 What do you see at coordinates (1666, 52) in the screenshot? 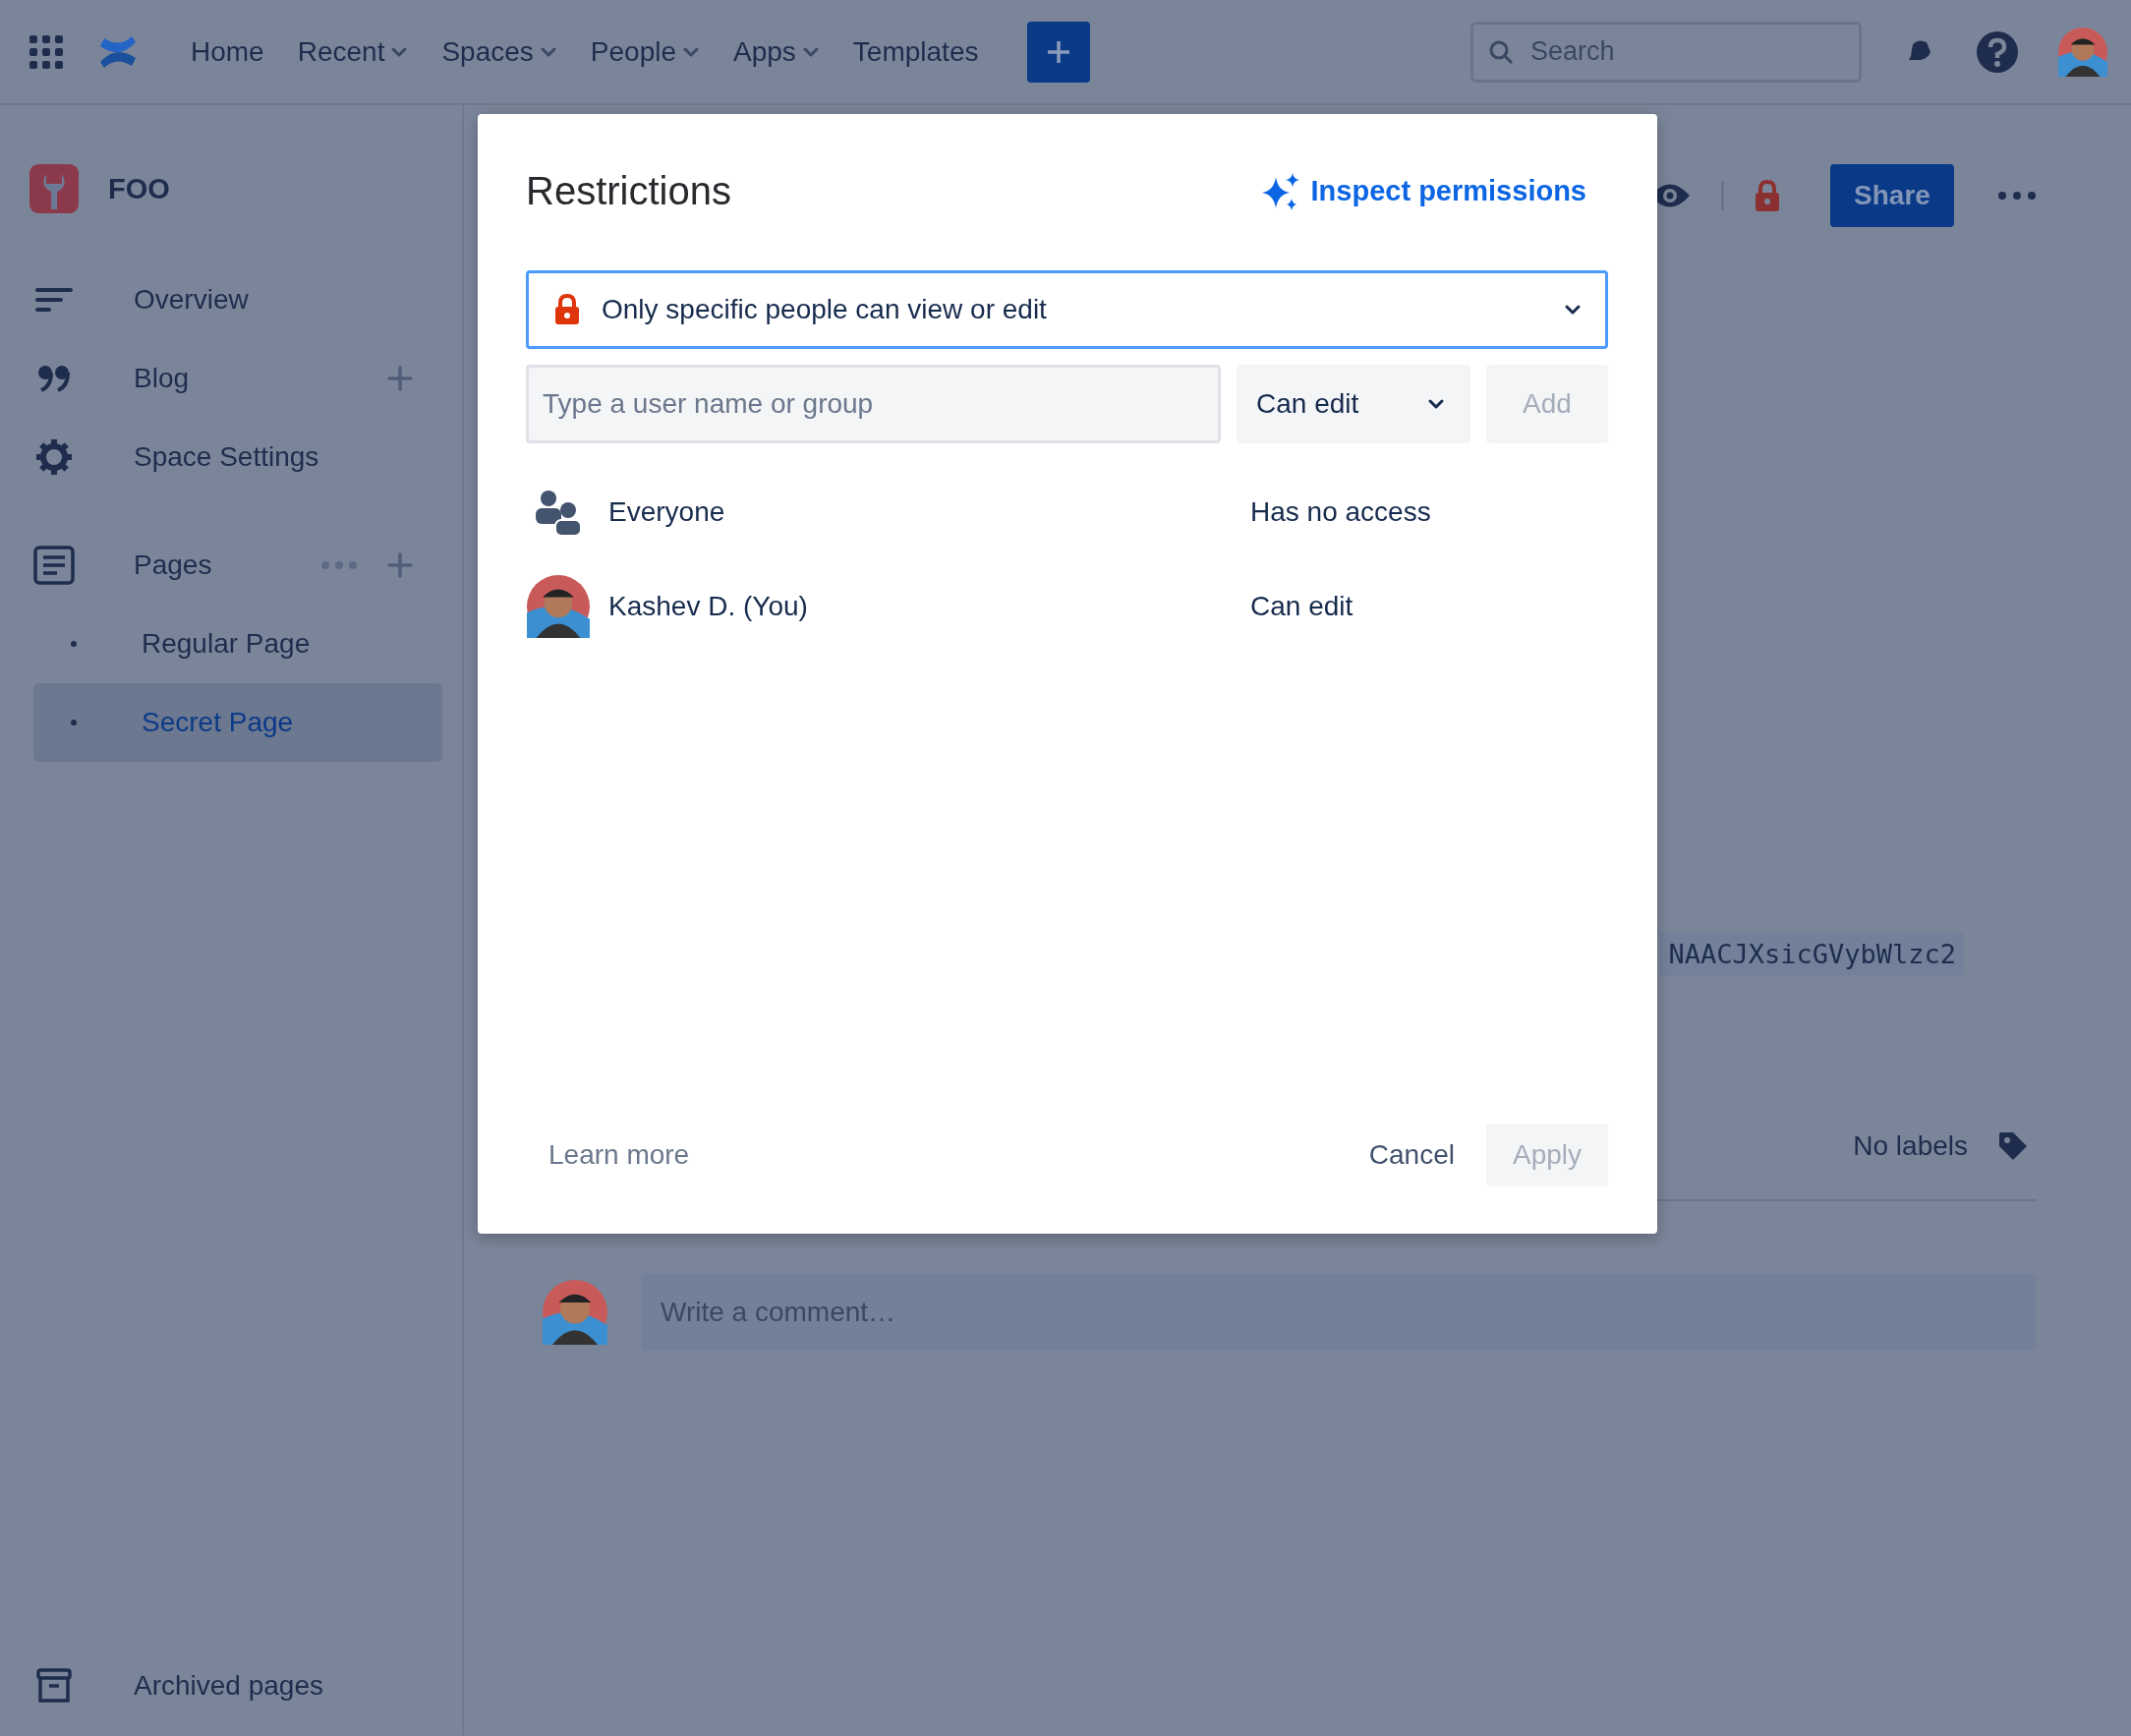
I see `search-field: Search` at bounding box center [1666, 52].